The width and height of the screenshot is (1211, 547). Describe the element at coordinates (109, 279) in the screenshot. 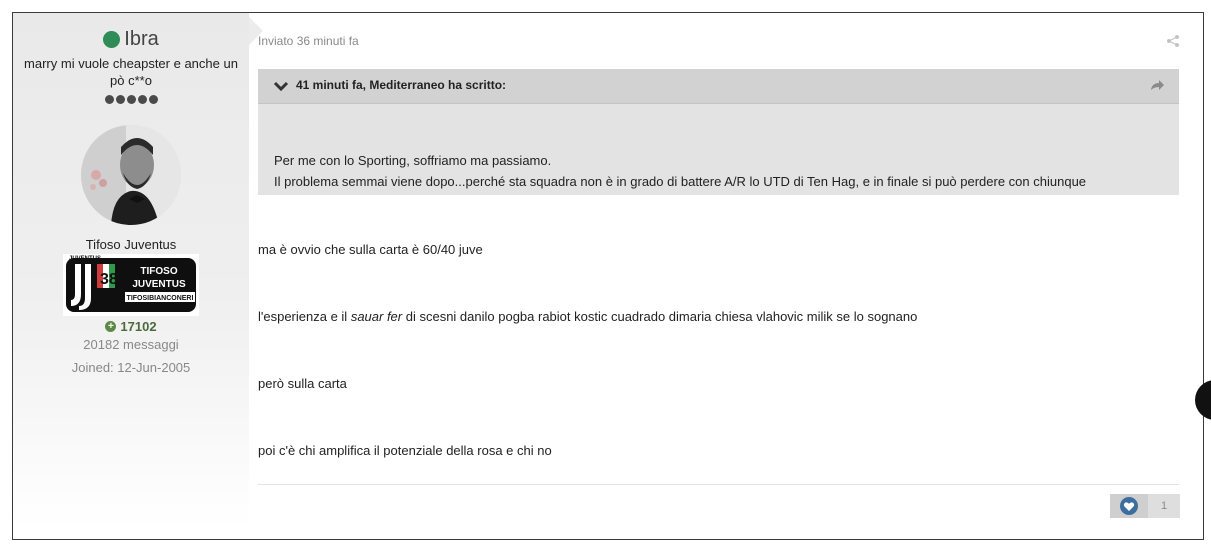

I see `svg-text: 38` at that location.